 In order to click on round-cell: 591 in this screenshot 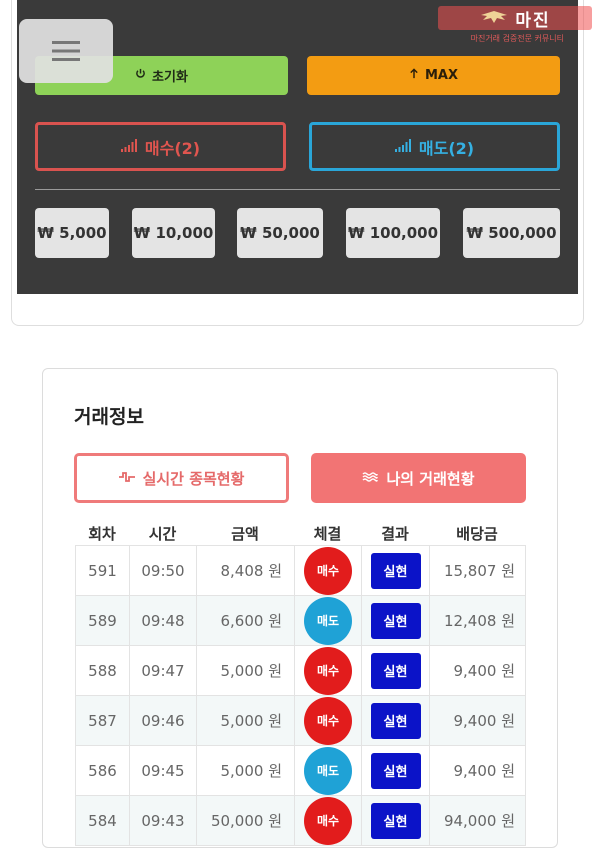, I will do `click(102, 570)`.